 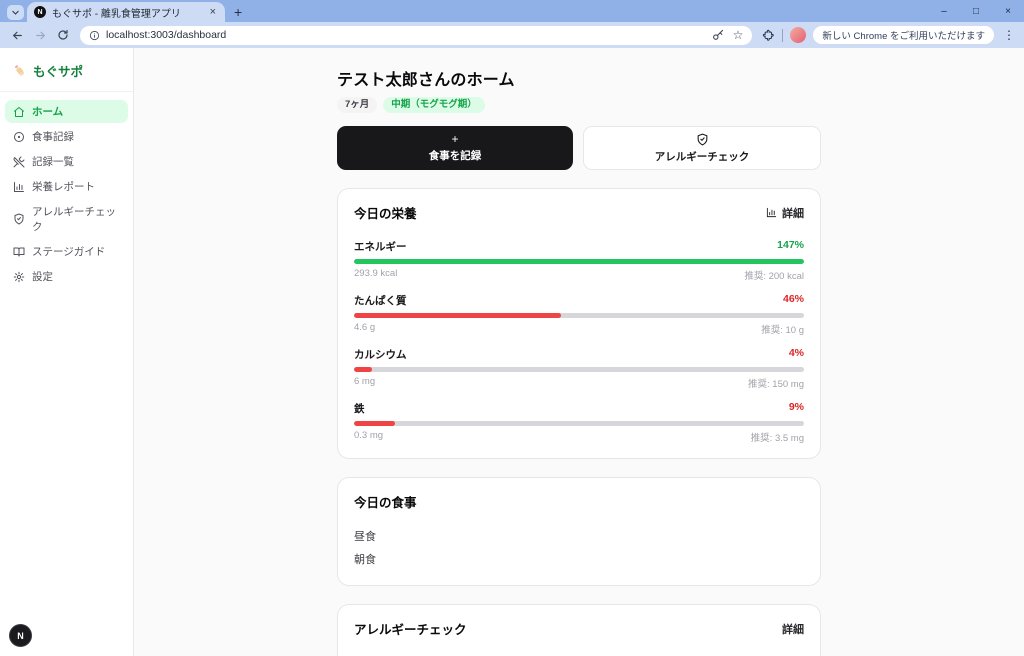 What do you see at coordinates (385, 503) in the screenshot?
I see `meals-card-title: 今日の食事` at bounding box center [385, 503].